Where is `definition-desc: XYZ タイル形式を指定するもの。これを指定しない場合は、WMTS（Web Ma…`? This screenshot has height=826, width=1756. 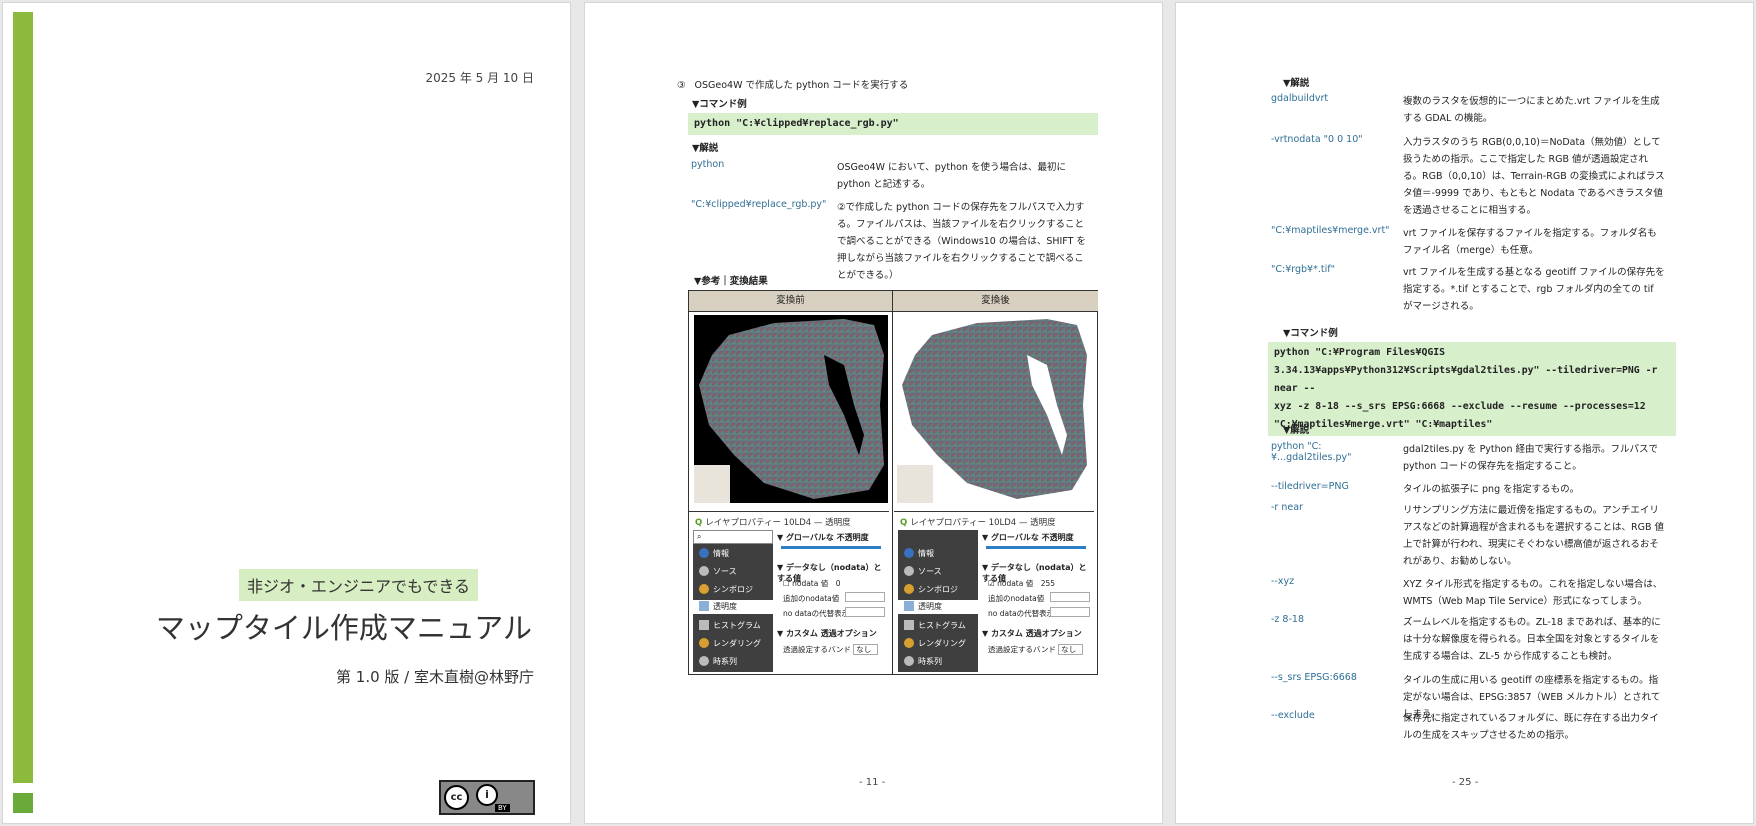 definition-desc: XYZ タイル形式を指定するもの。これを指定しない場合は、WMTS（Web Ma… is located at coordinates (1533, 593).